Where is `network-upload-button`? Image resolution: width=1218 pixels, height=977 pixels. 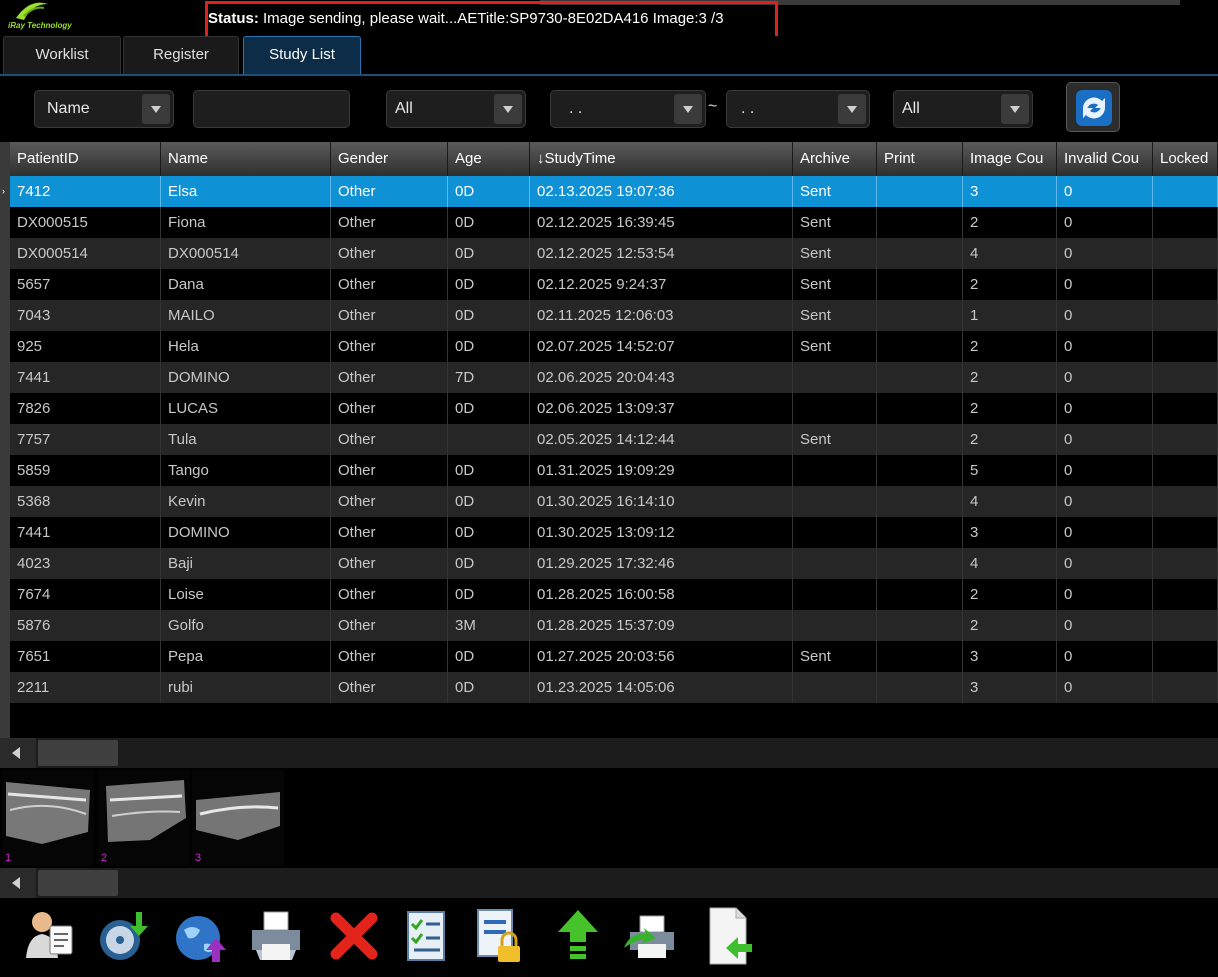 network-upload-button is located at coordinates (200, 936).